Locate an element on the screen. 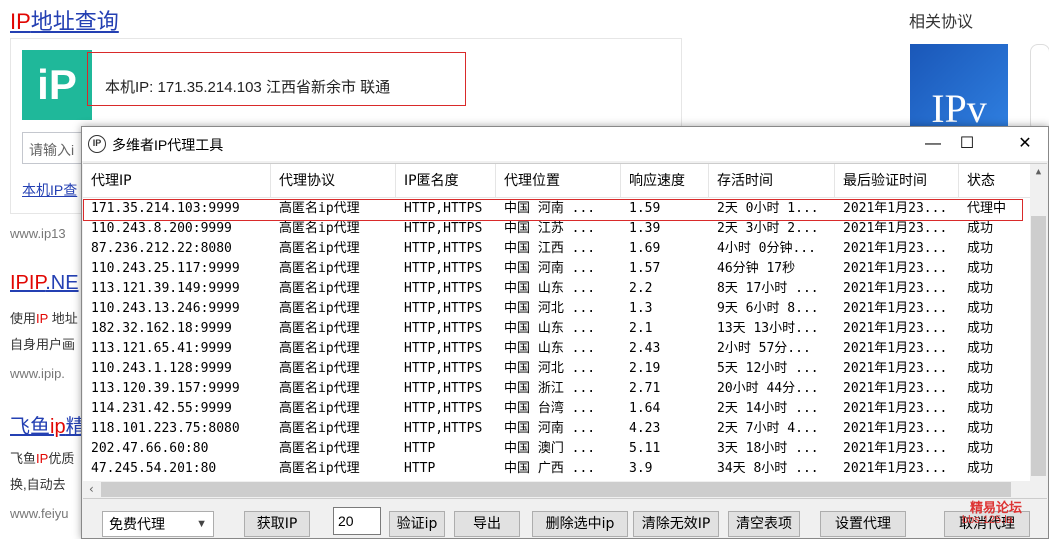 This screenshot has width=1049, height=539. vertical-scrollbar: ▲ is located at coordinates (1038, 323).